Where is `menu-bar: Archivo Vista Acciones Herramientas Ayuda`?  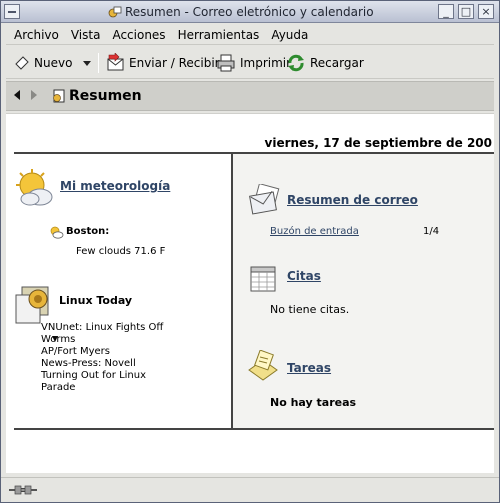 menu-bar: Archivo Vista Acciones Herramientas Ayuda is located at coordinates (250, 35).